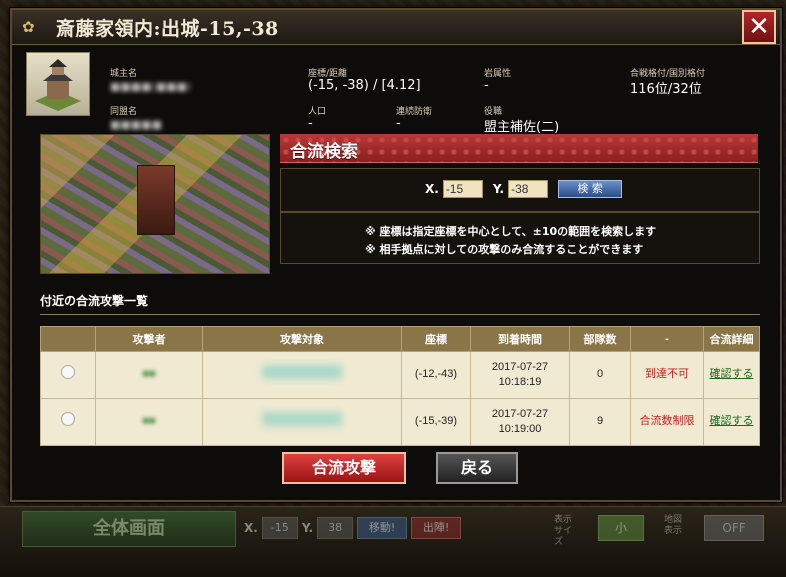  What do you see at coordinates (511, 231) in the screenshot?
I see `note-range: ※ 座標は指定座標を中心として、±10の範囲を検索します` at bounding box center [511, 231].